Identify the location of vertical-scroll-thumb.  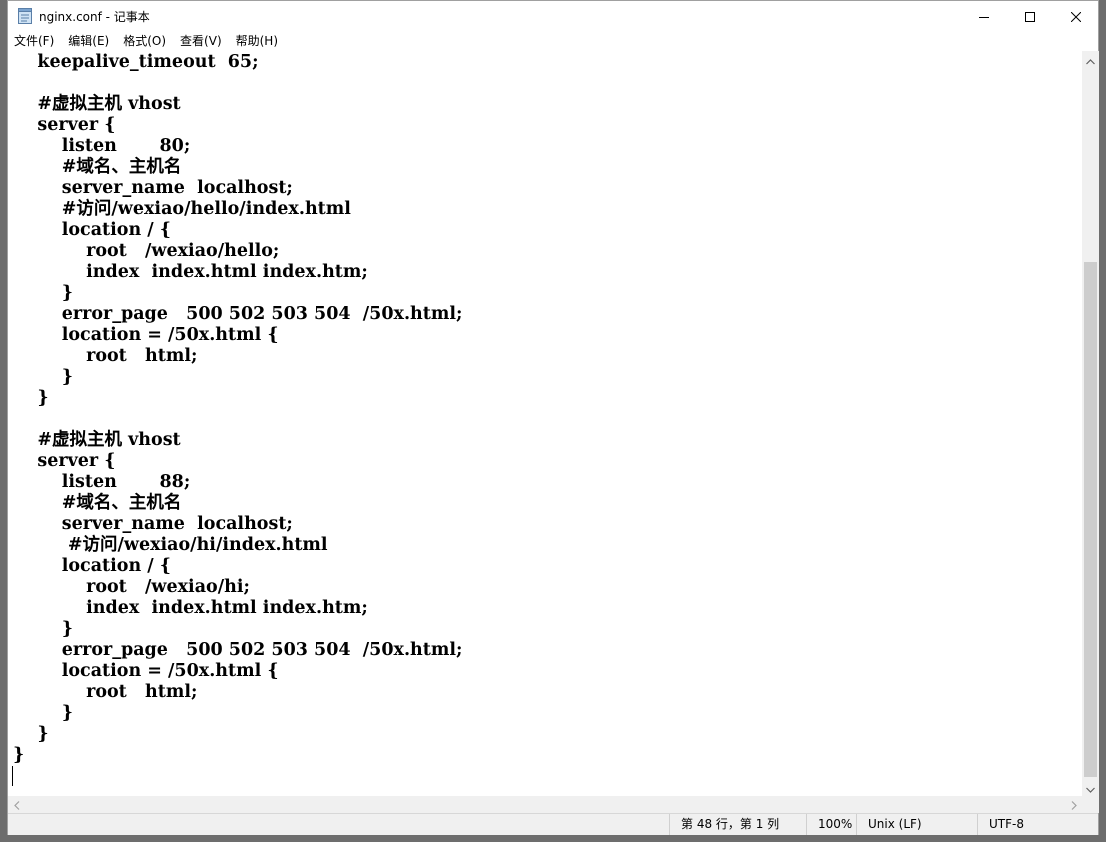
(1090, 519).